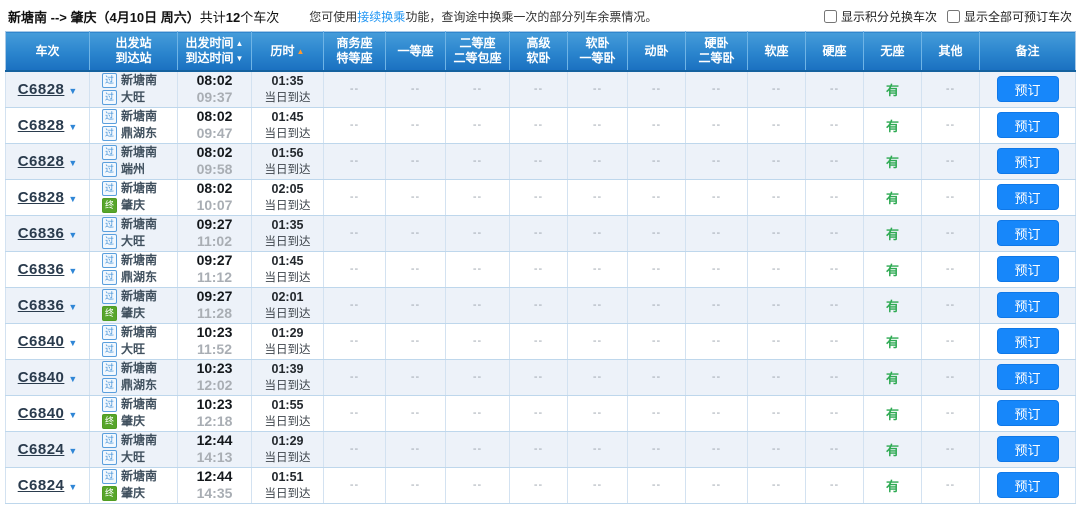  What do you see at coordinates (214, 313) in the screenshot?
I see `arrival-time: 11:28` at bounding box center [214, 313].